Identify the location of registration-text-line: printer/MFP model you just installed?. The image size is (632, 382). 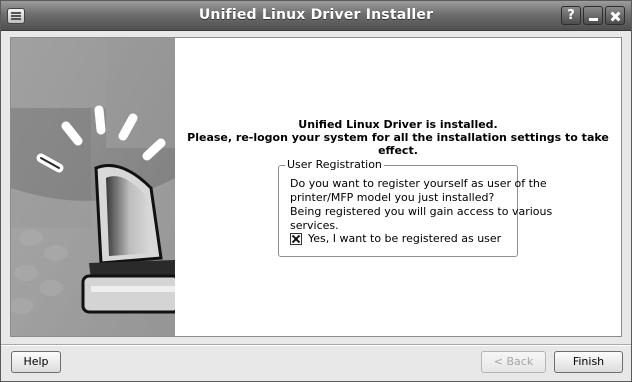
(392, 197).